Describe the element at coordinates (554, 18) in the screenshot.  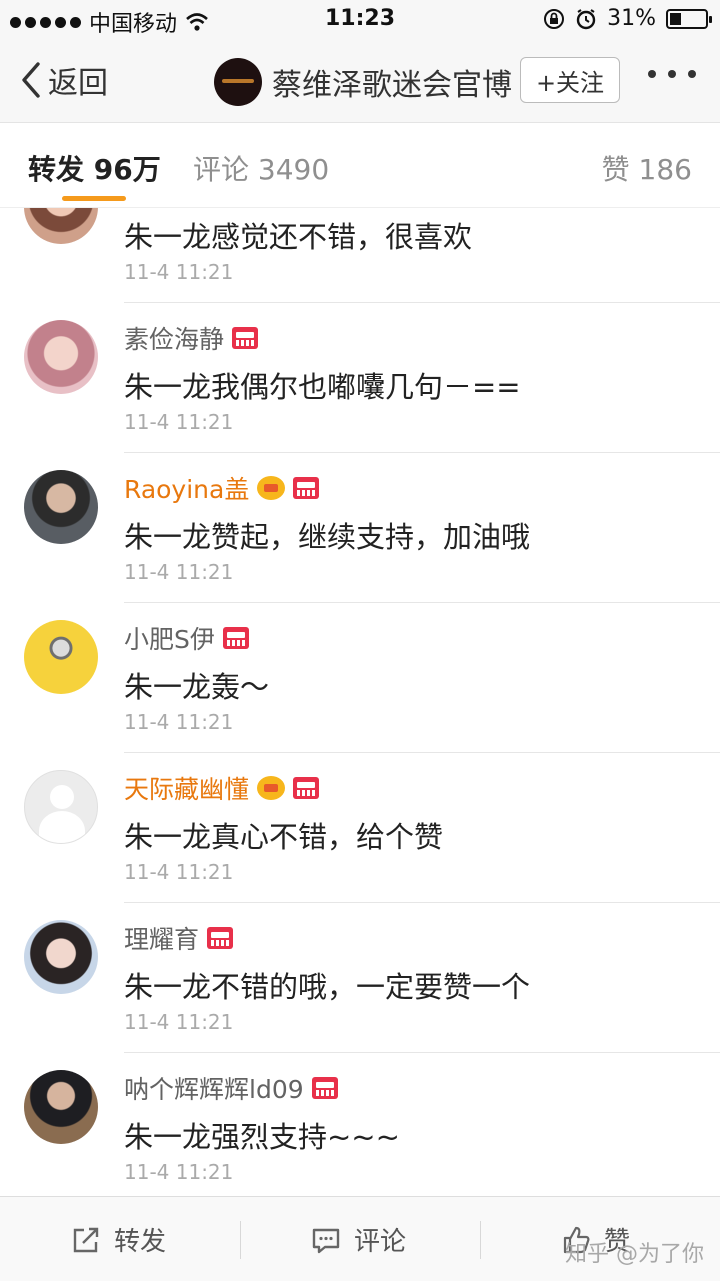
I see `rotation-lock-icon` at that location.